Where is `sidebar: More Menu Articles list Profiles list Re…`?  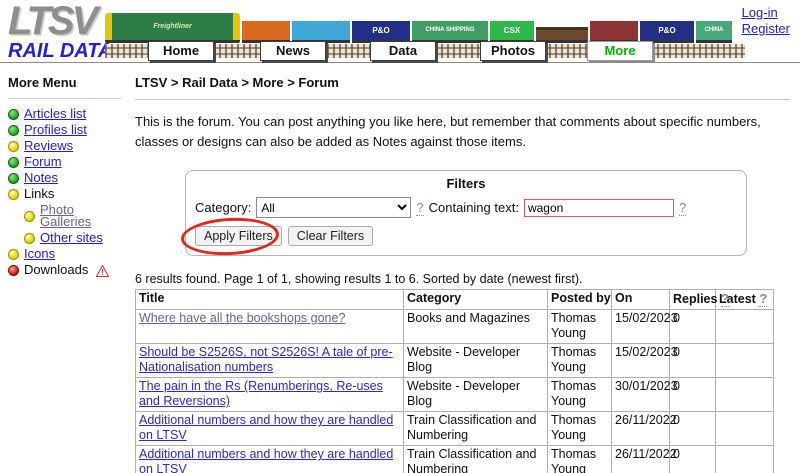 sidebar: More Menu Articles list Profiles list Re… is located at coordinates (63, 268).